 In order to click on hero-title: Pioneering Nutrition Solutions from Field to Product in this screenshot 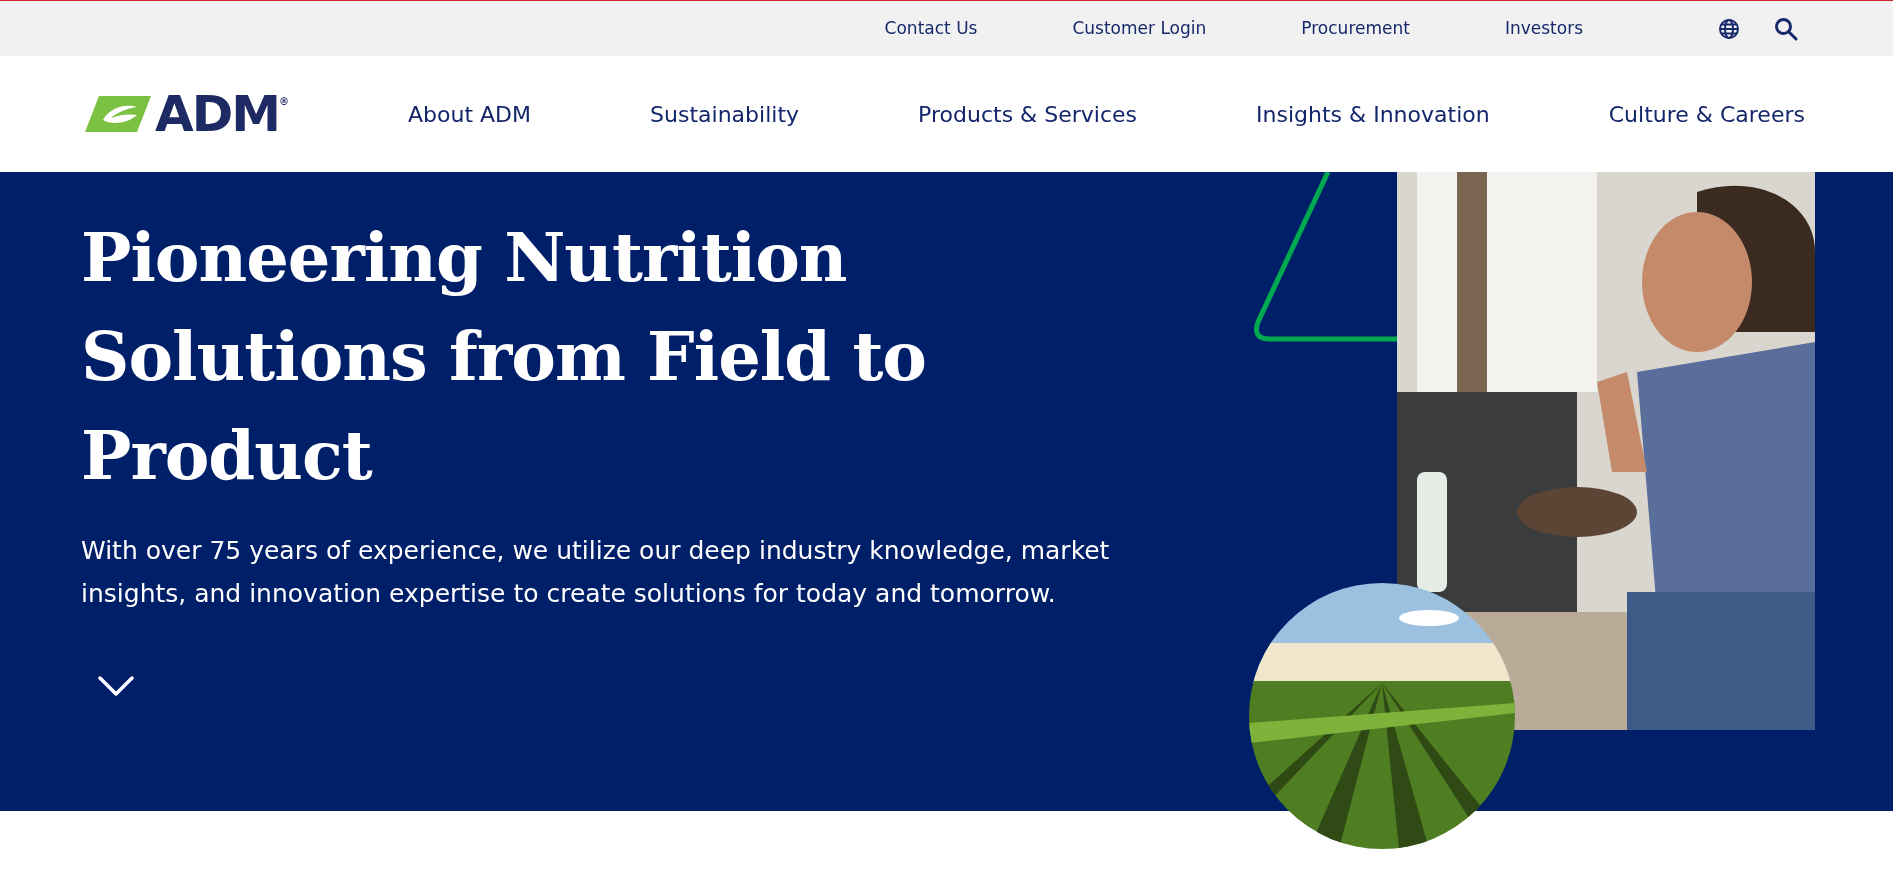, I will do `click(504, 357)`.